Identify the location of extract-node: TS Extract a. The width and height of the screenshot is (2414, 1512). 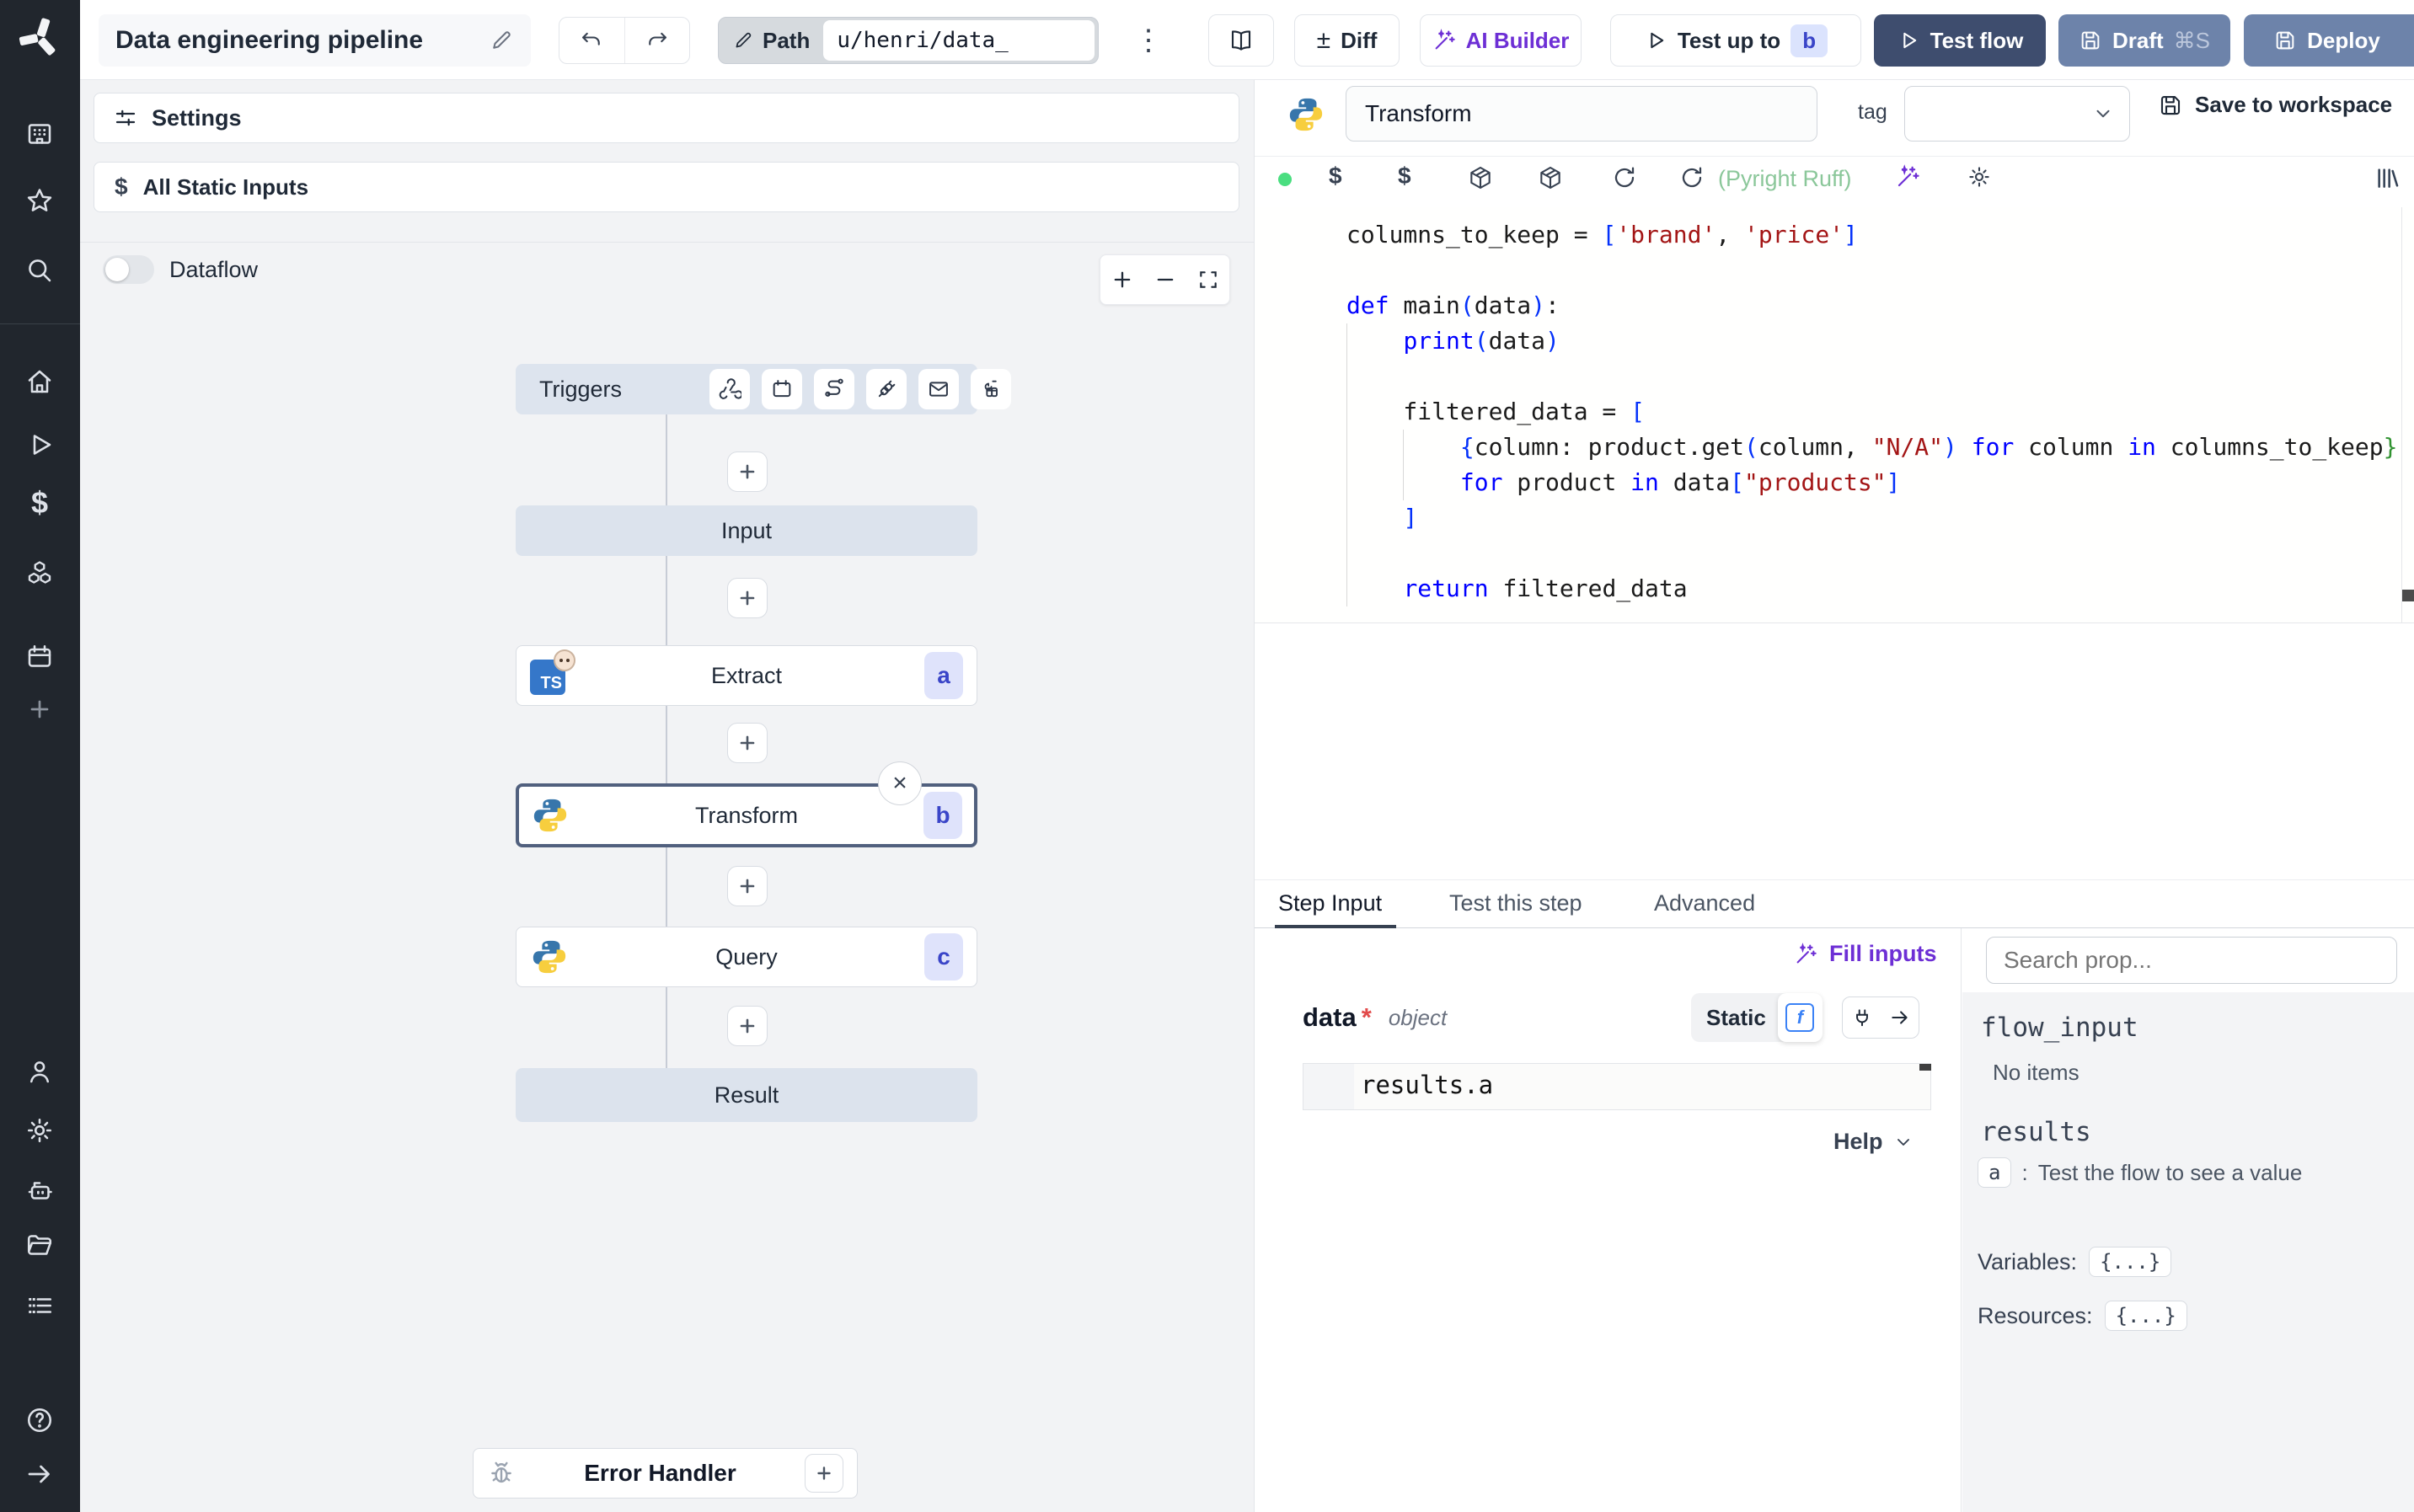
(746, 675).